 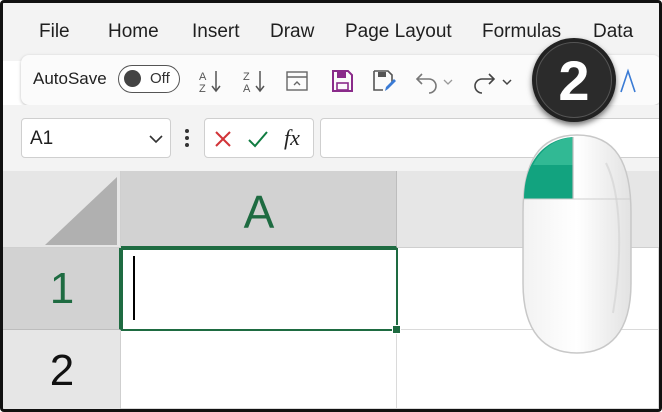 I want to click on cell-a2, so click(x=259, y=369).